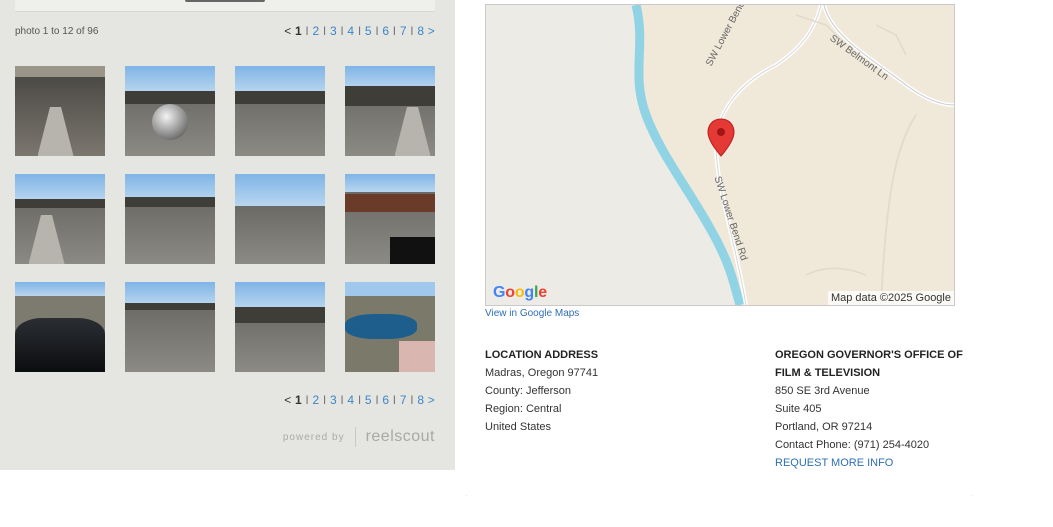 The image size is (1053, 527). What do you see at coordinates (798, 409) in the screenshot?
I see `office-suite: Suite 405` at bounding box center [798, 409].